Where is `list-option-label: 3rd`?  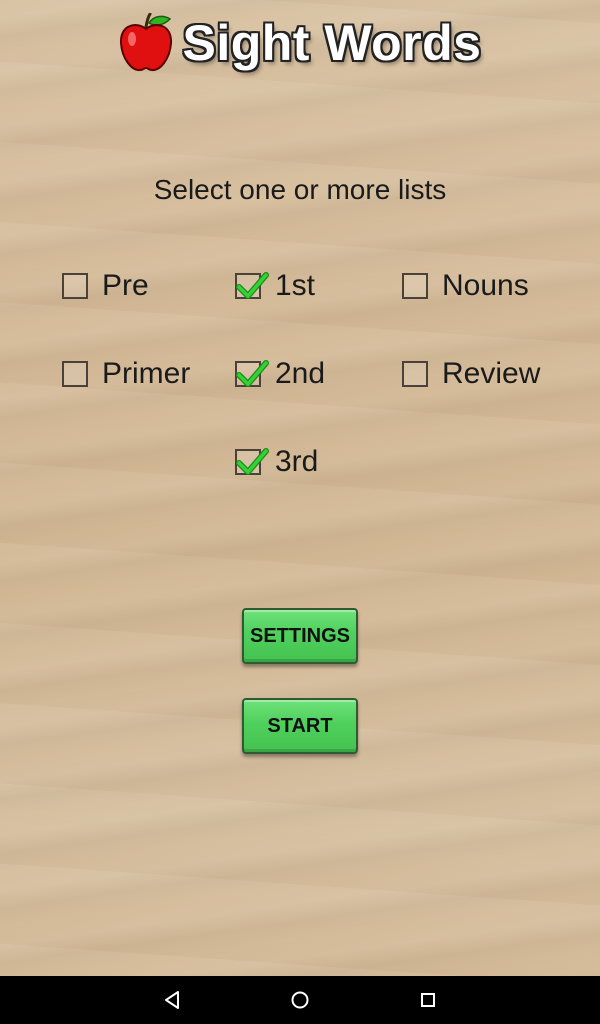
list-option-label: 3rd is located at coordinates (297, 461).